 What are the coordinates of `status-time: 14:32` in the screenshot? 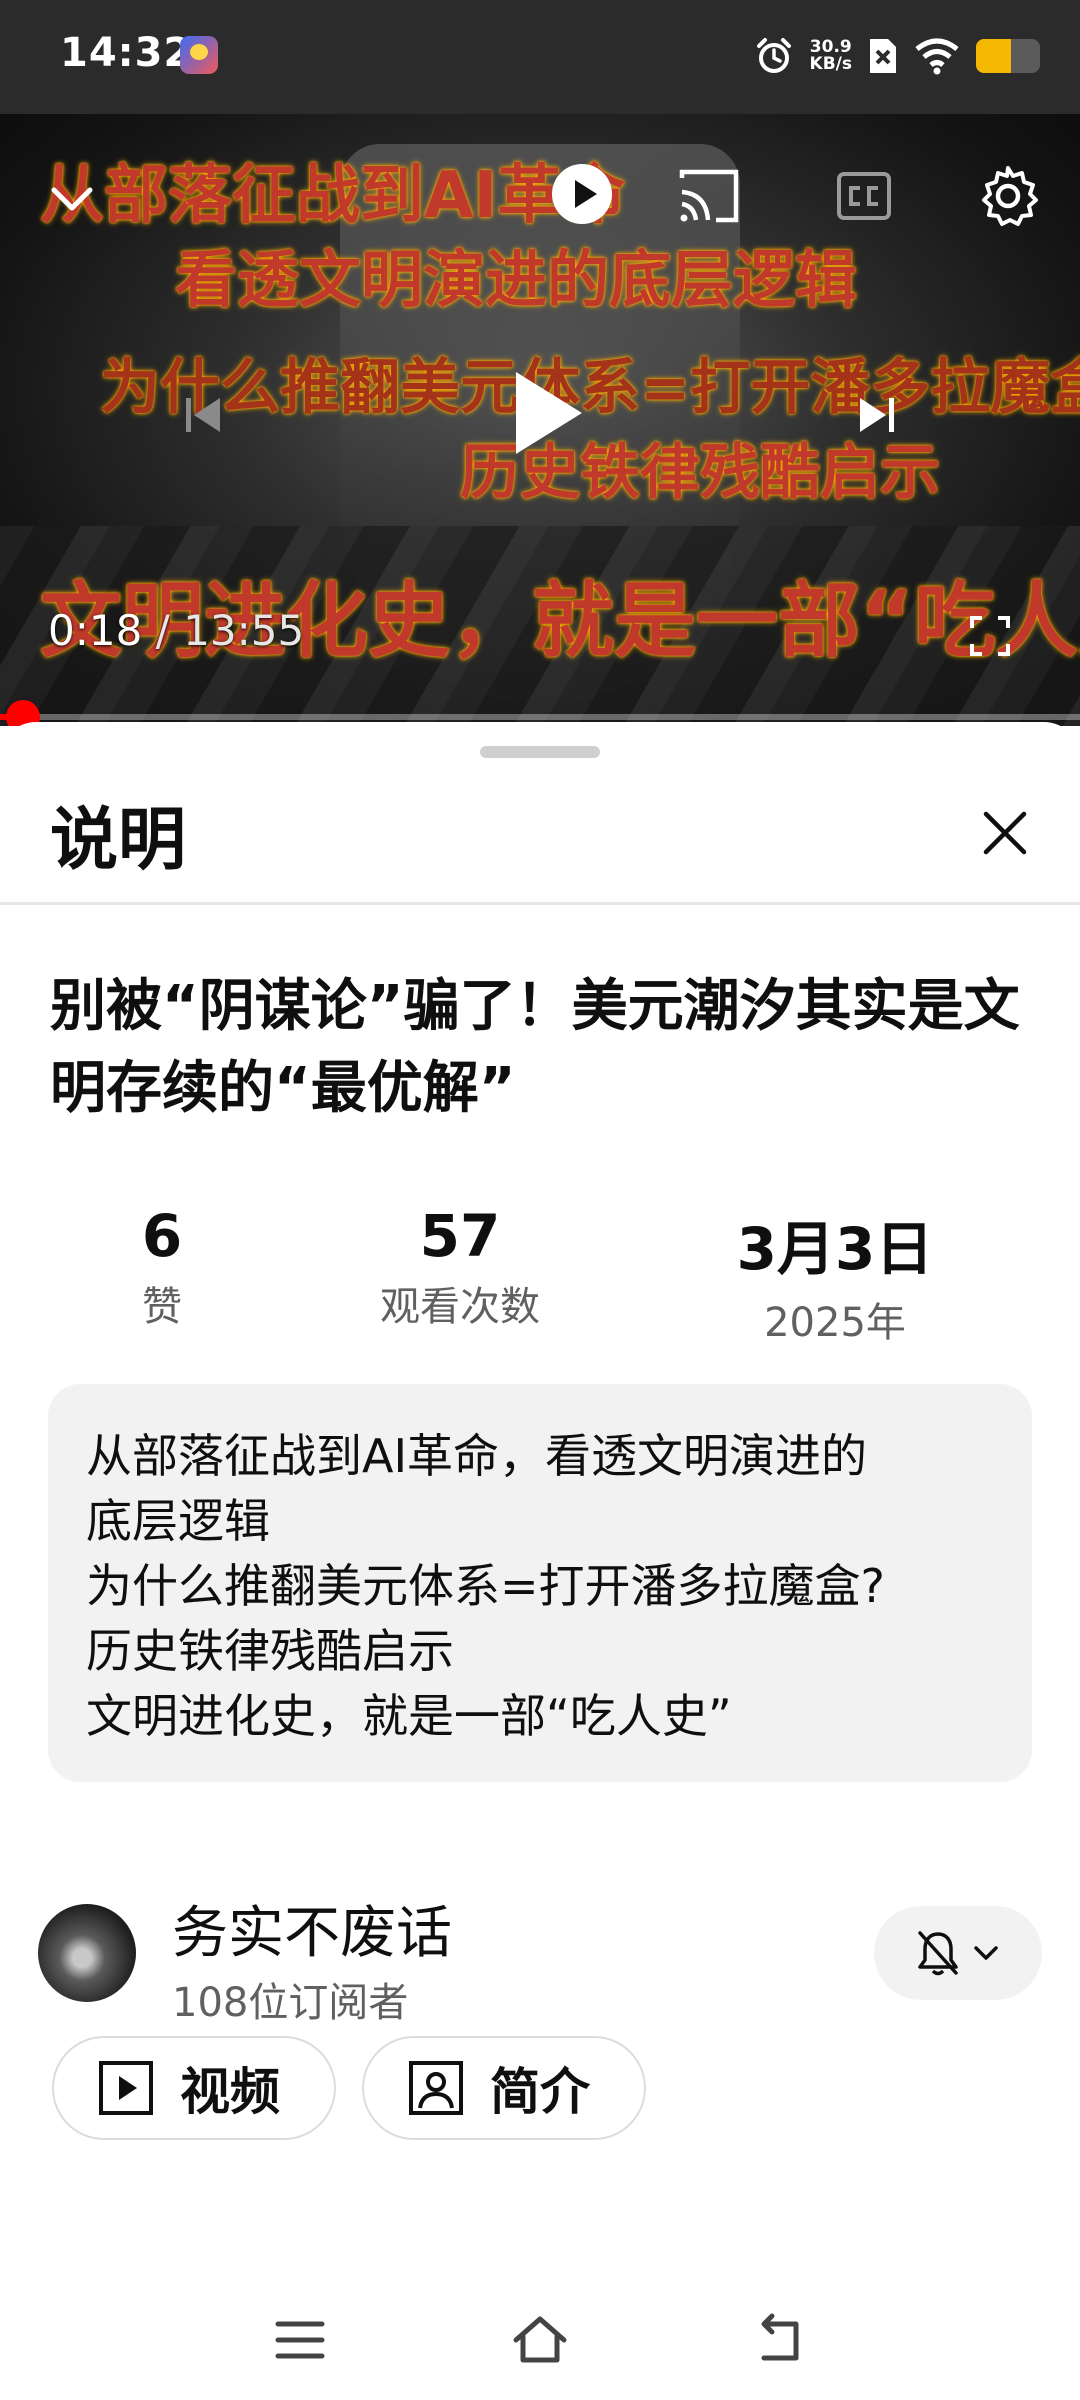 It's located at (126, 53).